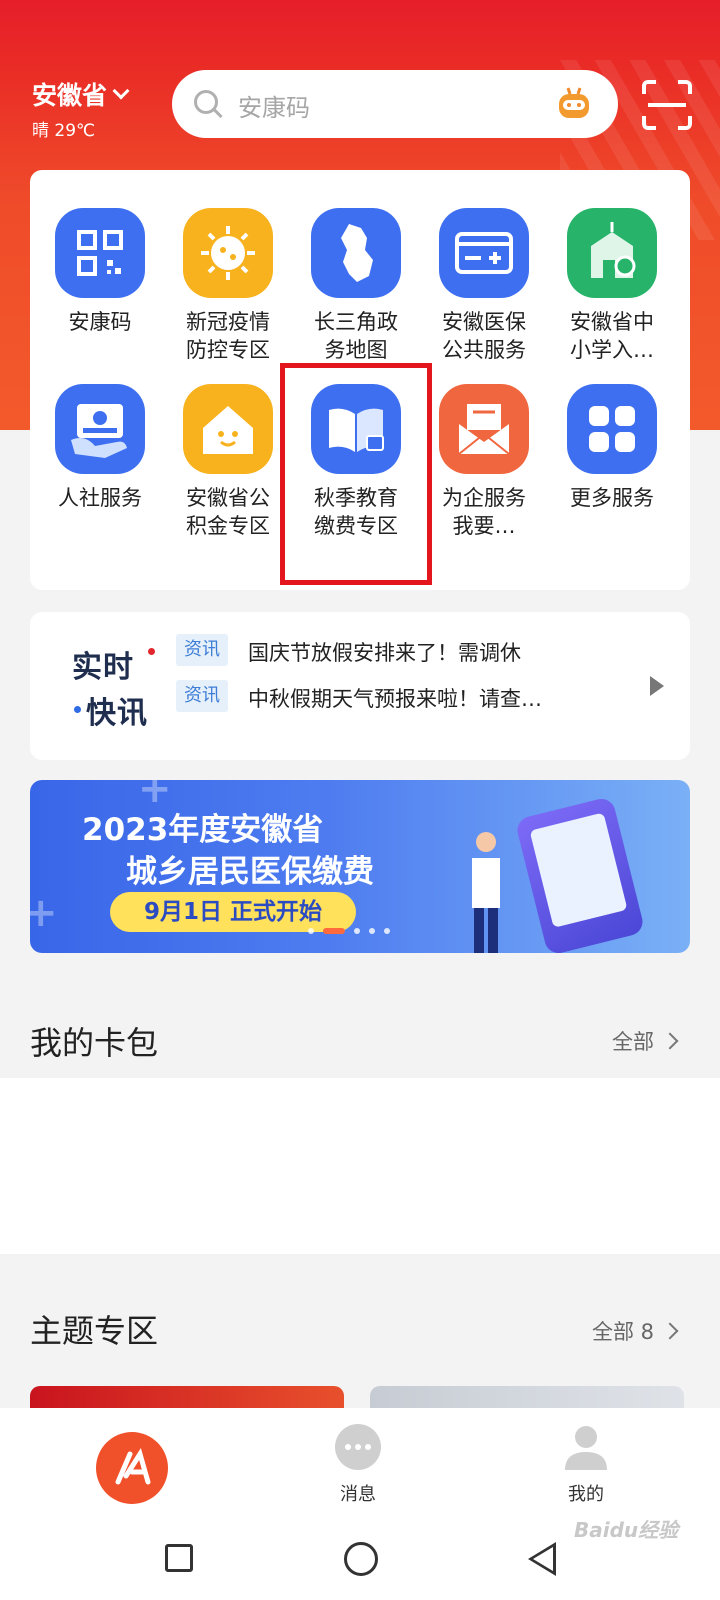 The image size is (720, 1600). Describe the element at coordinates (356, 253) in the screenshot. I see `map-icon` at that location.